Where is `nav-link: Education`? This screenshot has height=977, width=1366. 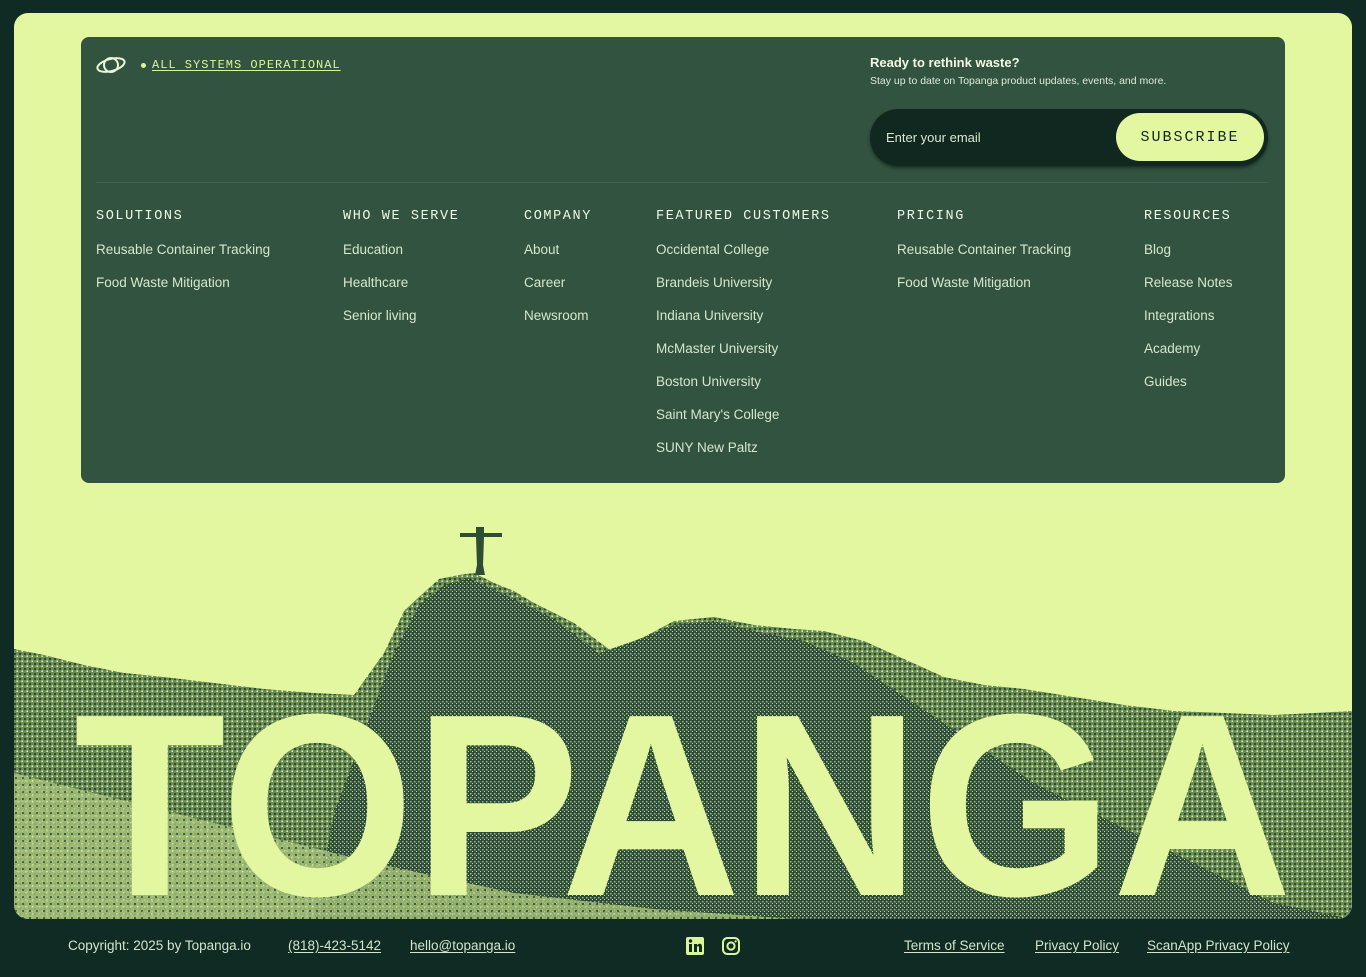
nav-link: Education is located at coordinates (401, 258).